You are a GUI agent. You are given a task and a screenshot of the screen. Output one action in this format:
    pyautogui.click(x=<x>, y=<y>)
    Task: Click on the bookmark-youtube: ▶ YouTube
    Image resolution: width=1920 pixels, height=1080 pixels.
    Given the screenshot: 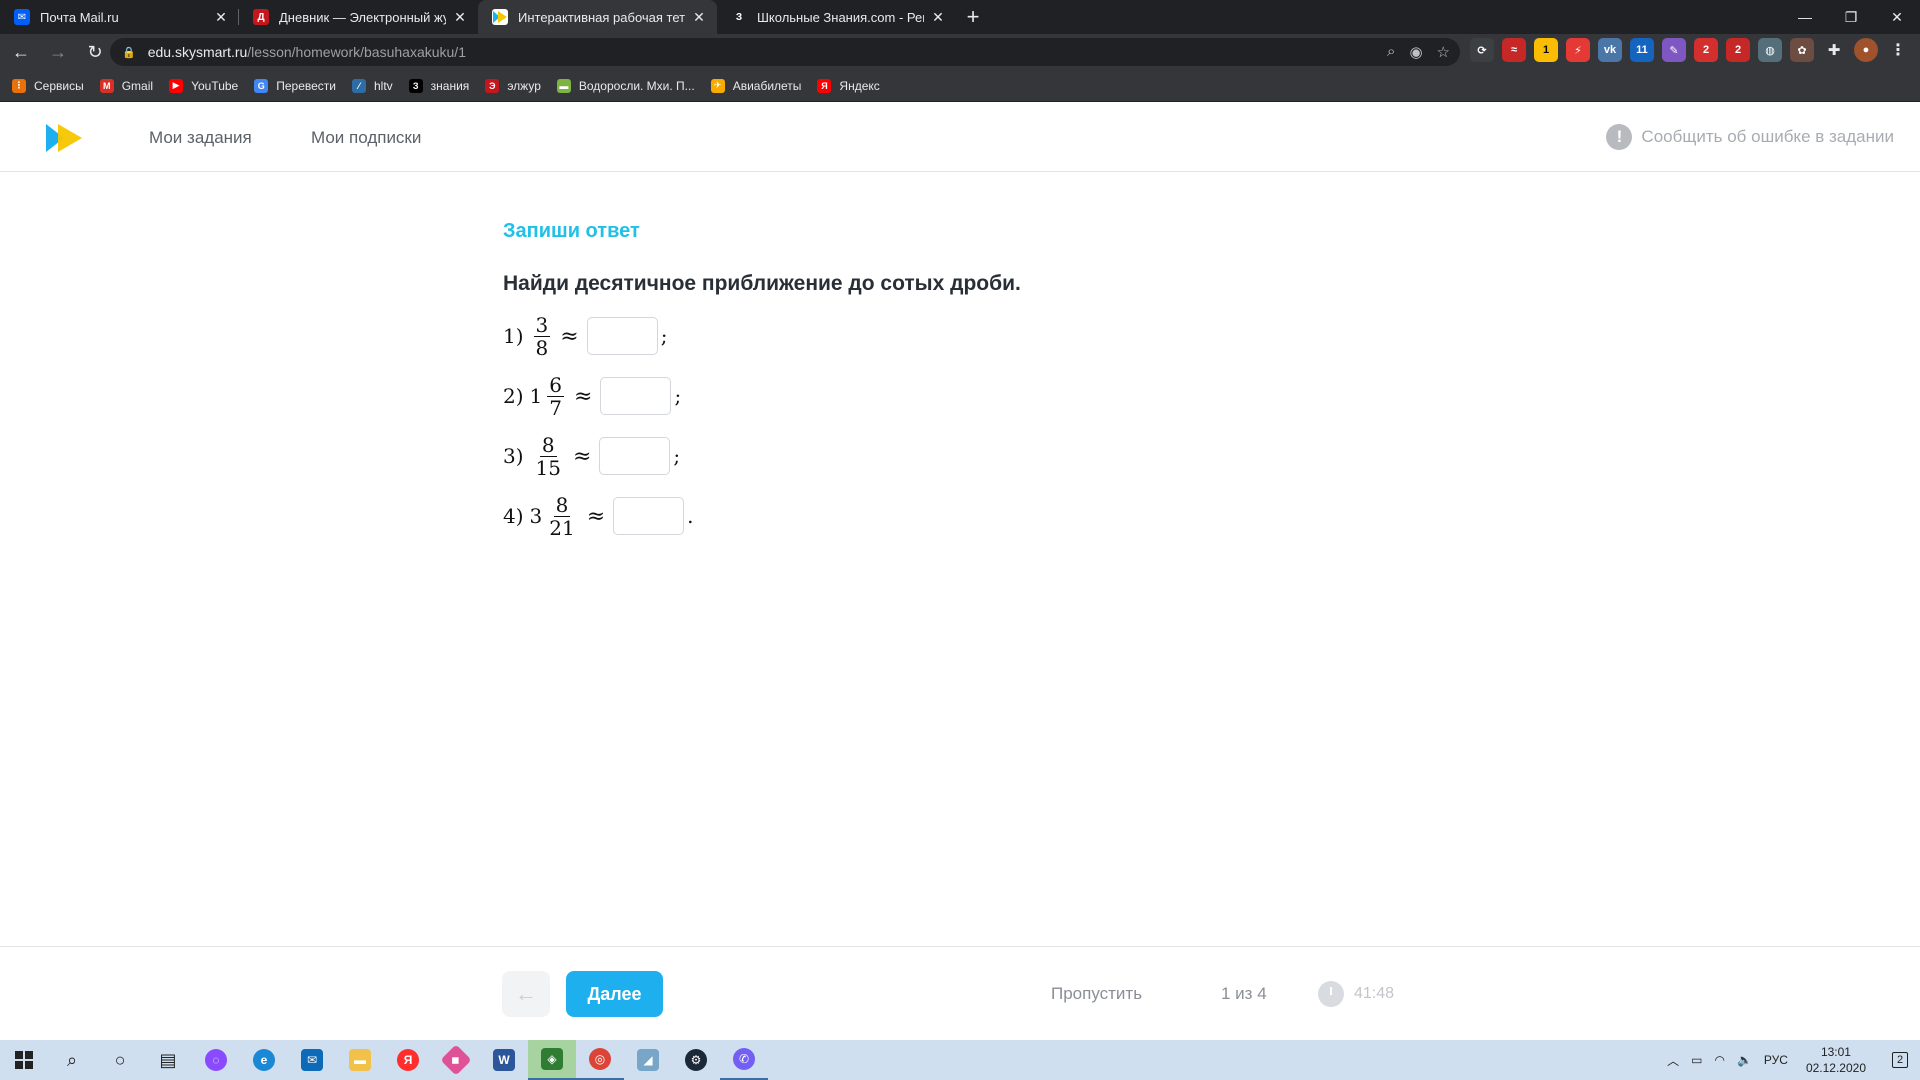 What is the action you would take?
    pyautogui.click(x=204, y=85)
    